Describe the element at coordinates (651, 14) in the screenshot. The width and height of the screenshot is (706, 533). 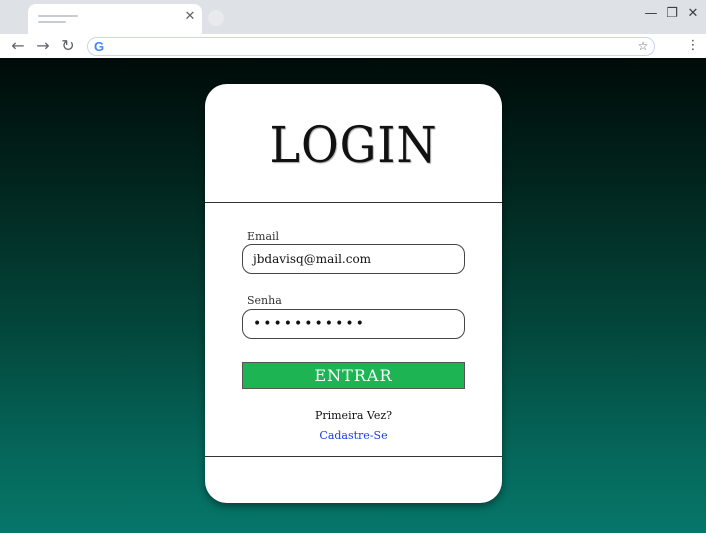
I see `minimize-icon: —` at that location.